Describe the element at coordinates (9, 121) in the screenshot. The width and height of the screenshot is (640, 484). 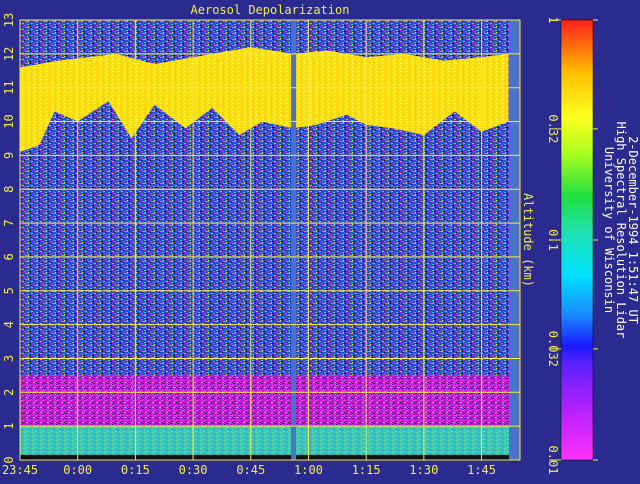
I see `y-tick-label: 10` at that location.